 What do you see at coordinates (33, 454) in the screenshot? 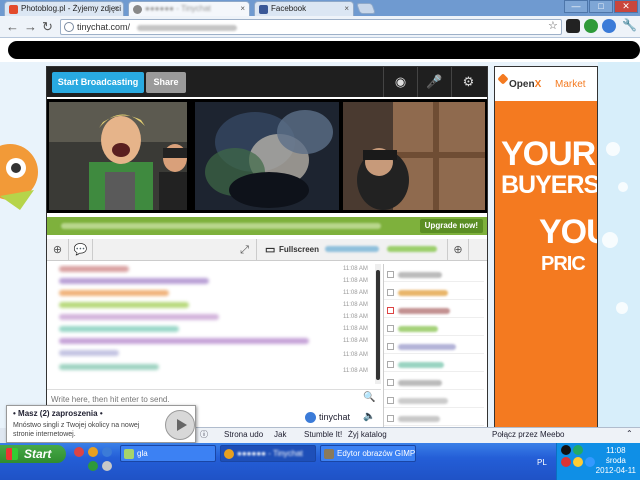
I see `start-button: Start` at bounding box center [33, 454].